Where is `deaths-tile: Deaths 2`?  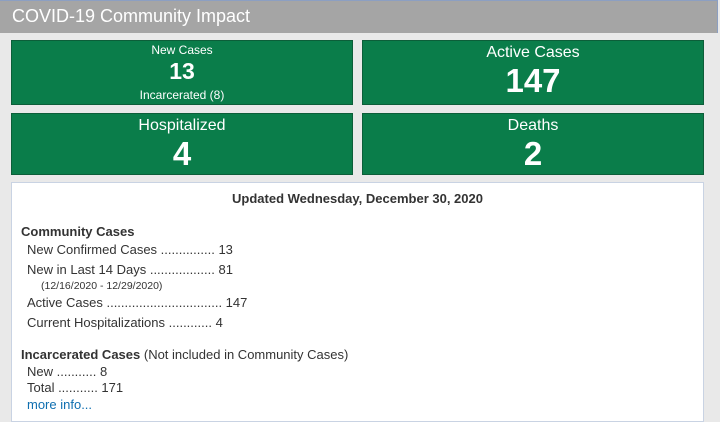 deaths-tile: Deaths 2 is located at coordinates (533, 144).